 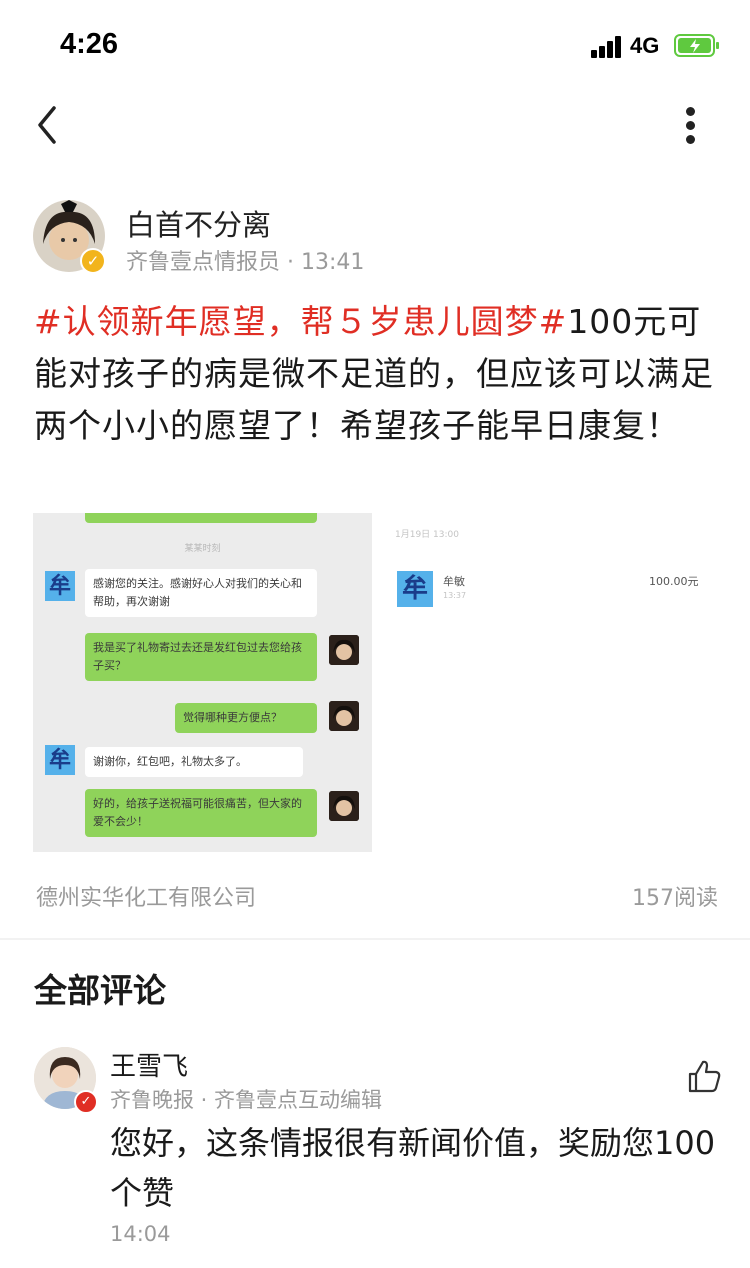 I want to click on payee-sub: 13:37, so click(x=455, y=595).